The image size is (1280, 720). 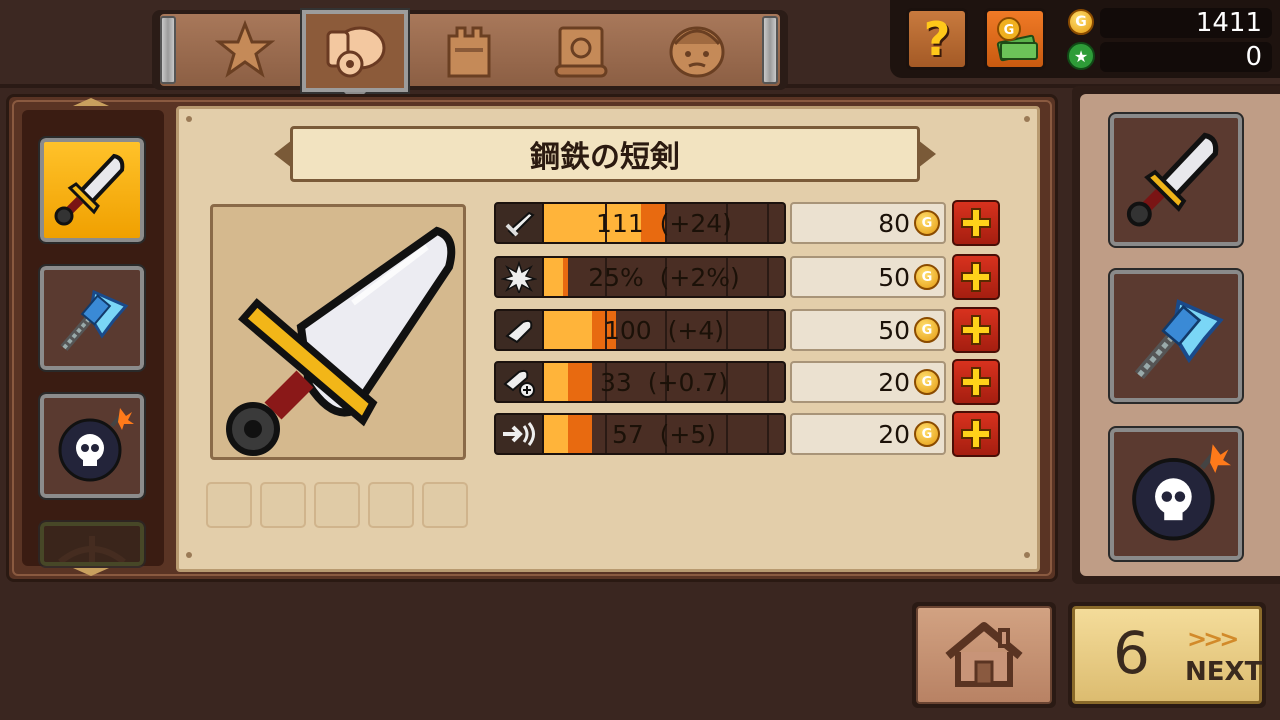 What do you see at coordinates (92, 549) in the screenshot?
I see `crossbow-icon` at bounding box center [92, 549].